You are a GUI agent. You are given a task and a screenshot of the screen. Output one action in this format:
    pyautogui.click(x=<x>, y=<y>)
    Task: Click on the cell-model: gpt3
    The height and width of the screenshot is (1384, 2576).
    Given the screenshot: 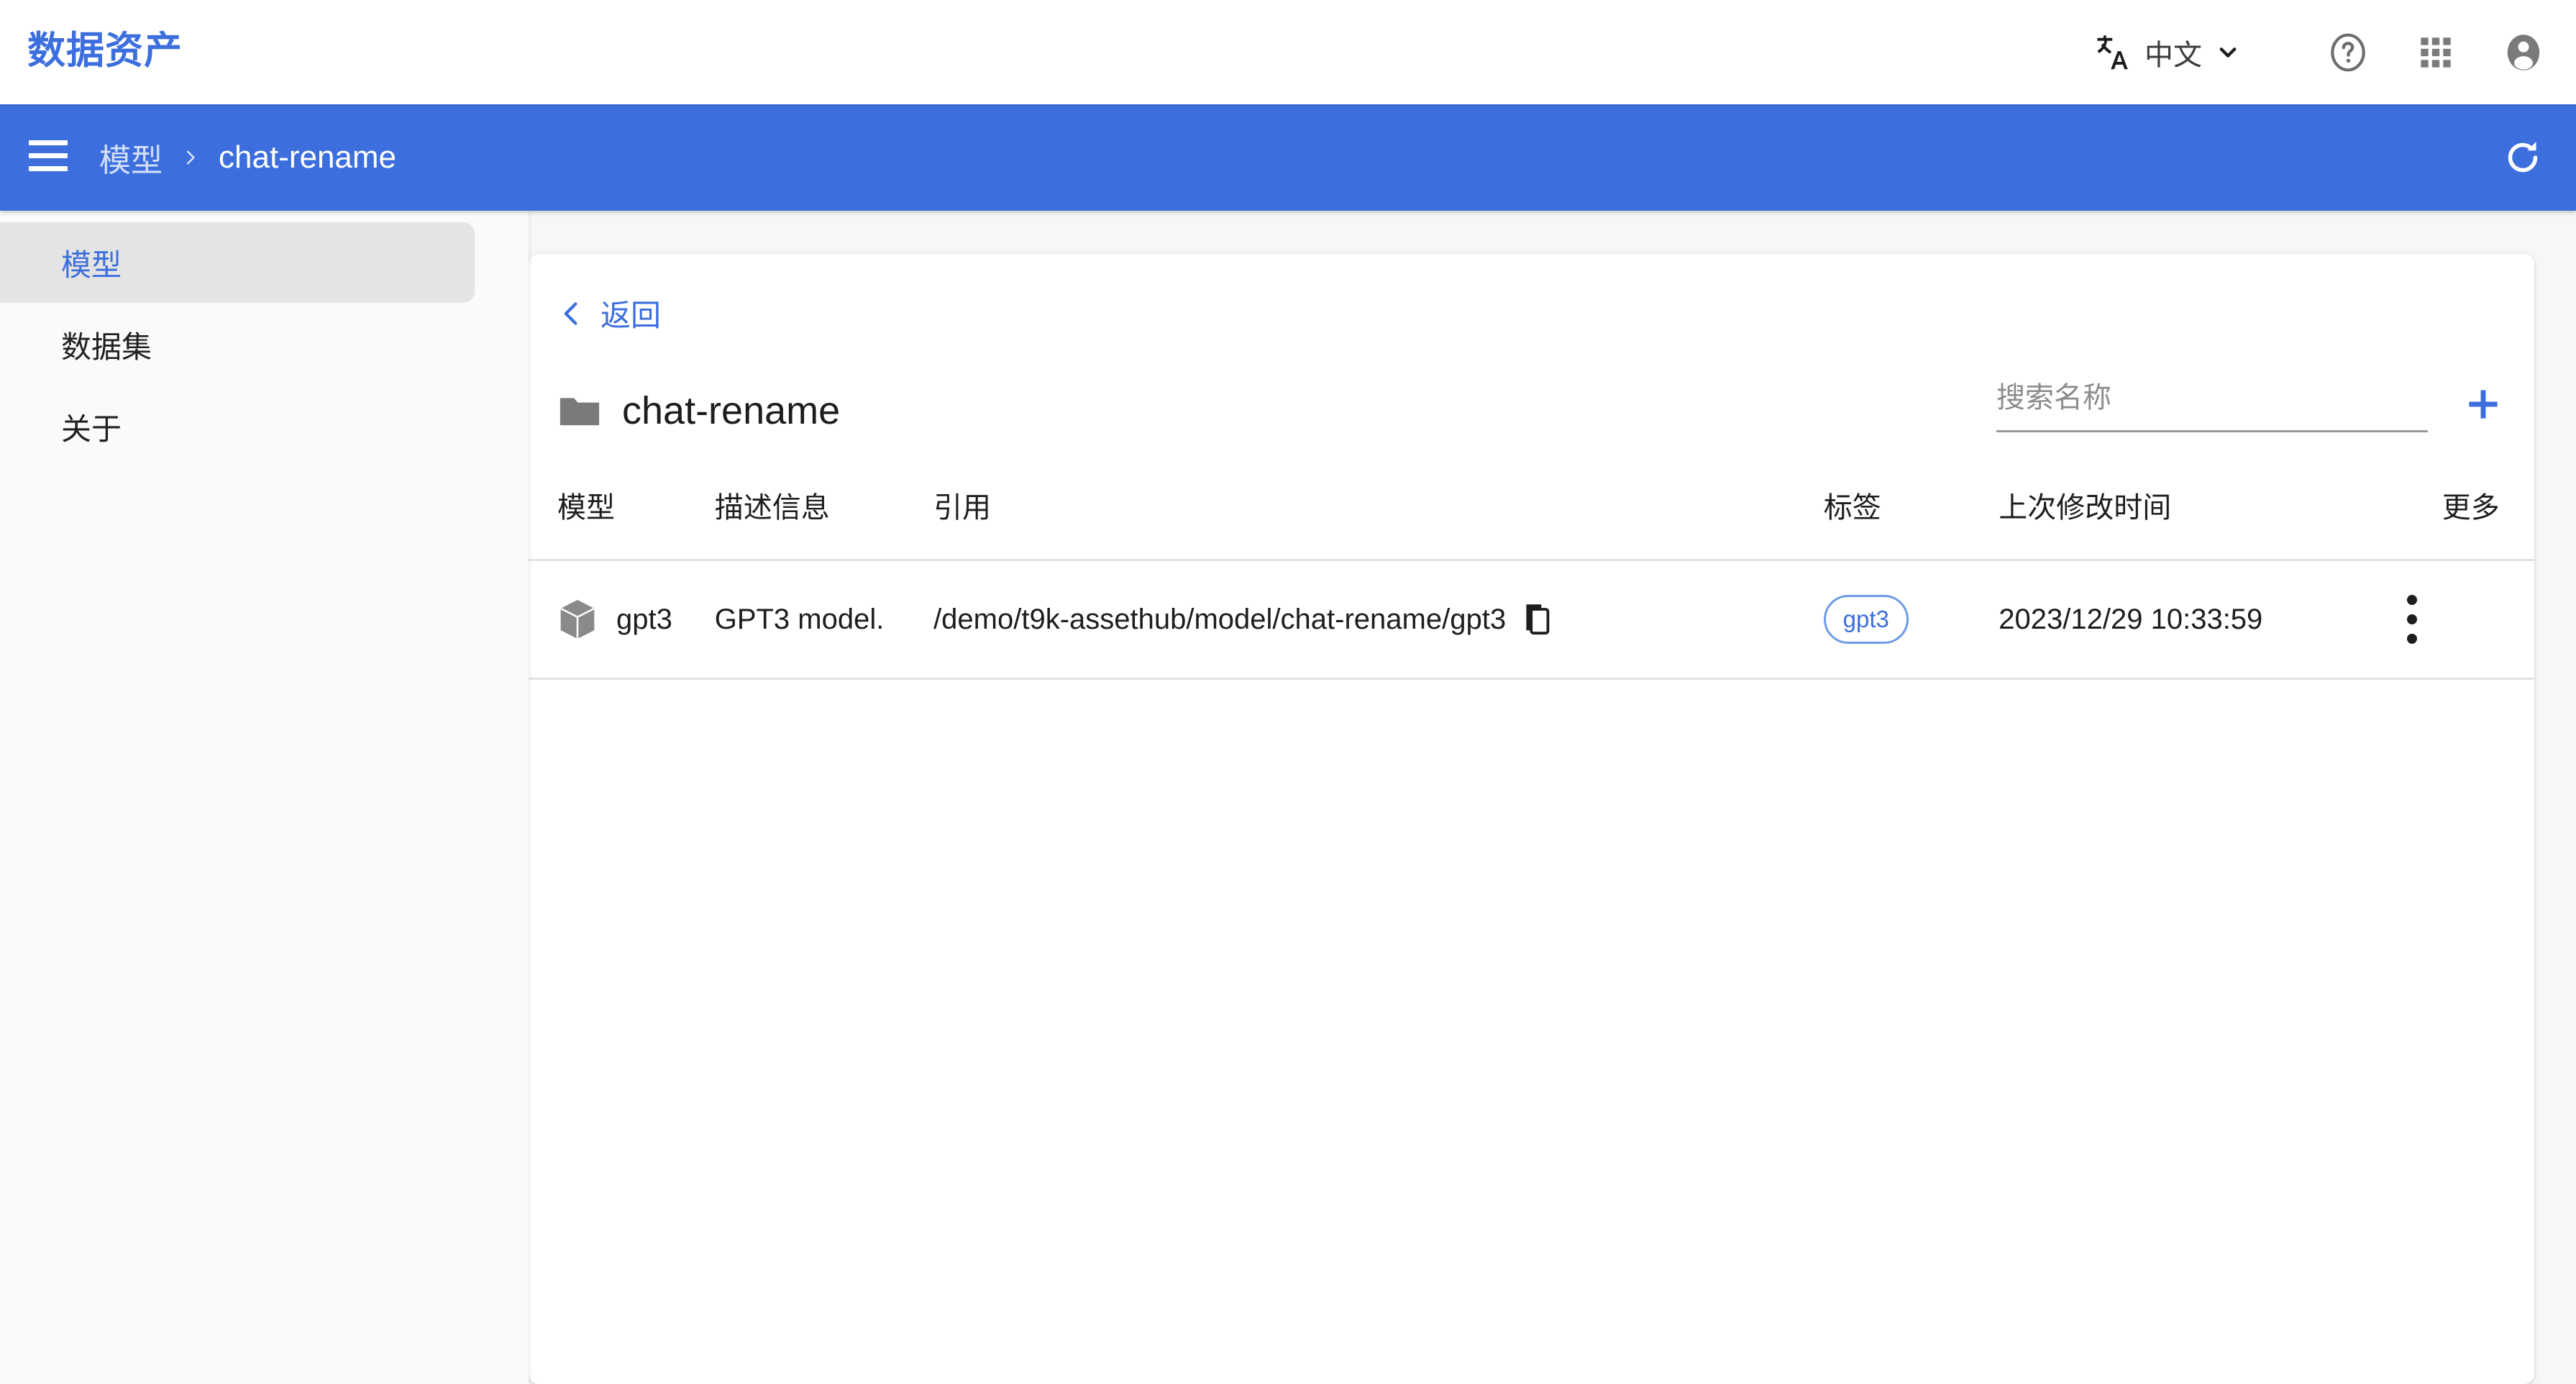 What is the action you would take?
    pyautogui.click(x=622, y=620)
    